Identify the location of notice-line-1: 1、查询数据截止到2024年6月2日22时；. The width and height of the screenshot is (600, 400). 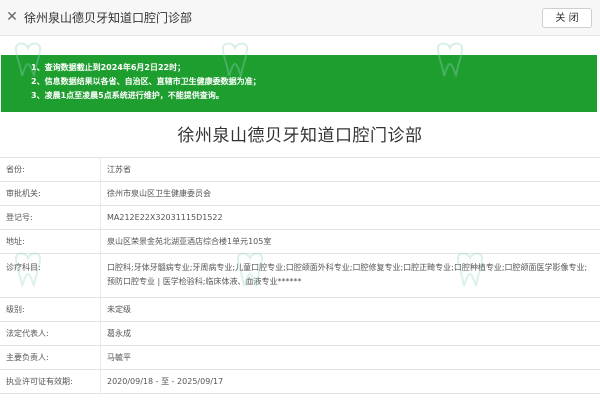
(108, 67).